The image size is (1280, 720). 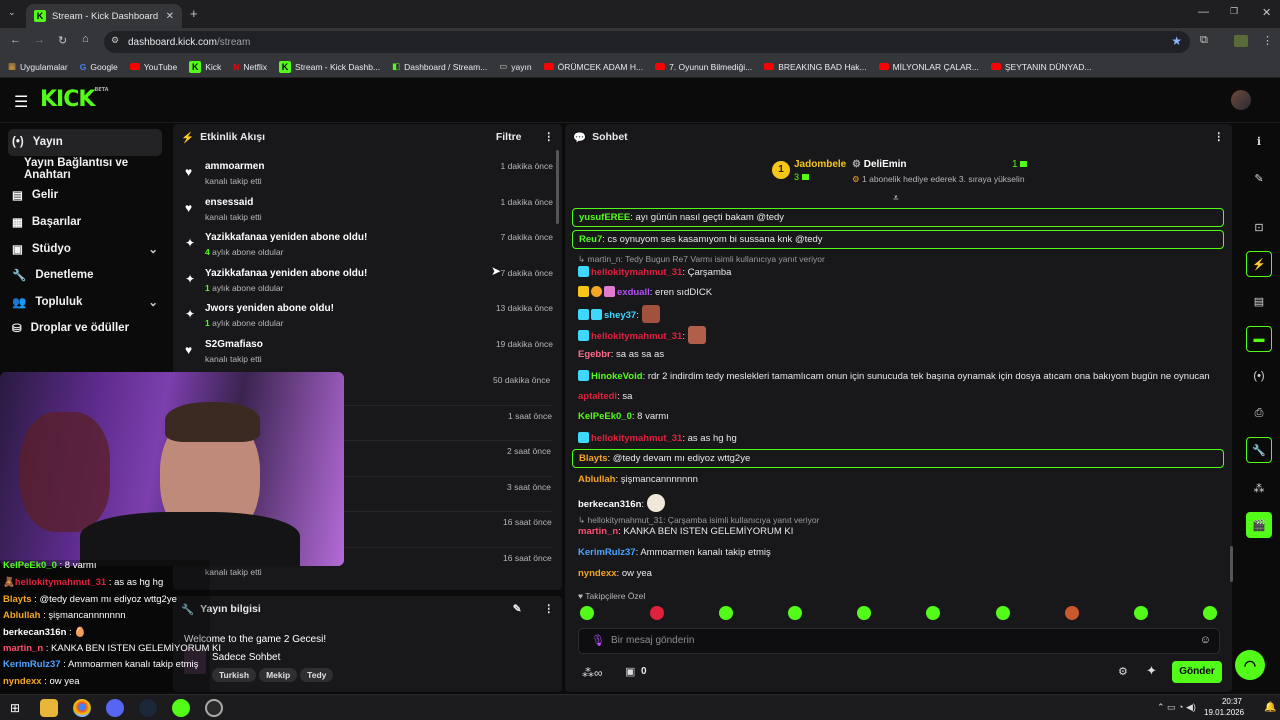 I want to click on clock-date: 19.01.2026, so click(x=1224, y=712).